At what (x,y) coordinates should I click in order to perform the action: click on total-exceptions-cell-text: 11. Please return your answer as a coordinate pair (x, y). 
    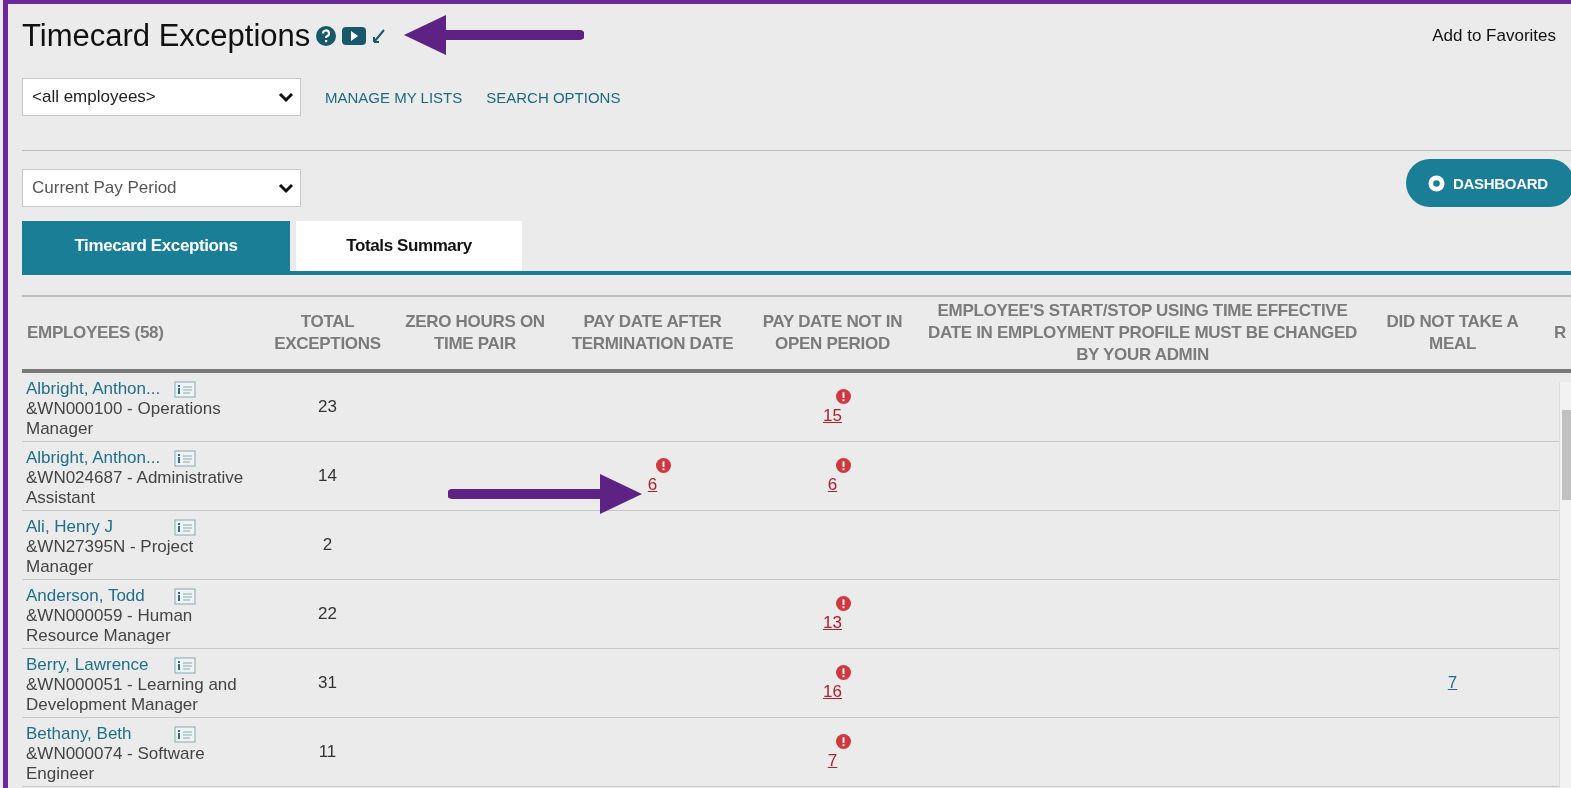
    Looking at the image, I should click on (327, 752).